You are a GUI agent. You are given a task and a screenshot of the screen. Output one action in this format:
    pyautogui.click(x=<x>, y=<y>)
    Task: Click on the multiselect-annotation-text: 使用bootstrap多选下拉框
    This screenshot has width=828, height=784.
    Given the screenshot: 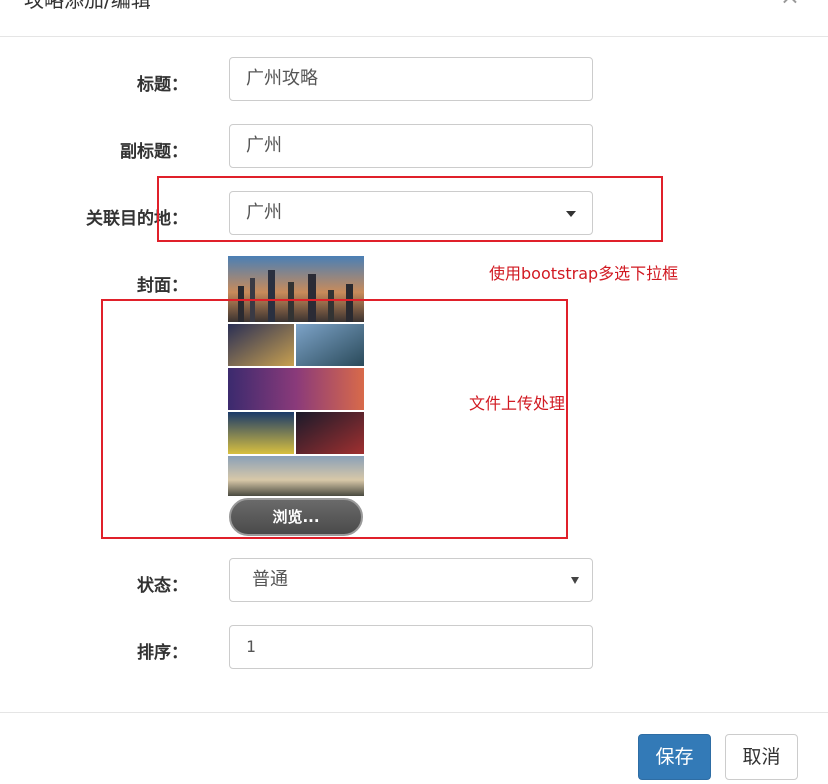 What is the action you would take?
    pyautogui.click(x=584, y=273)
    